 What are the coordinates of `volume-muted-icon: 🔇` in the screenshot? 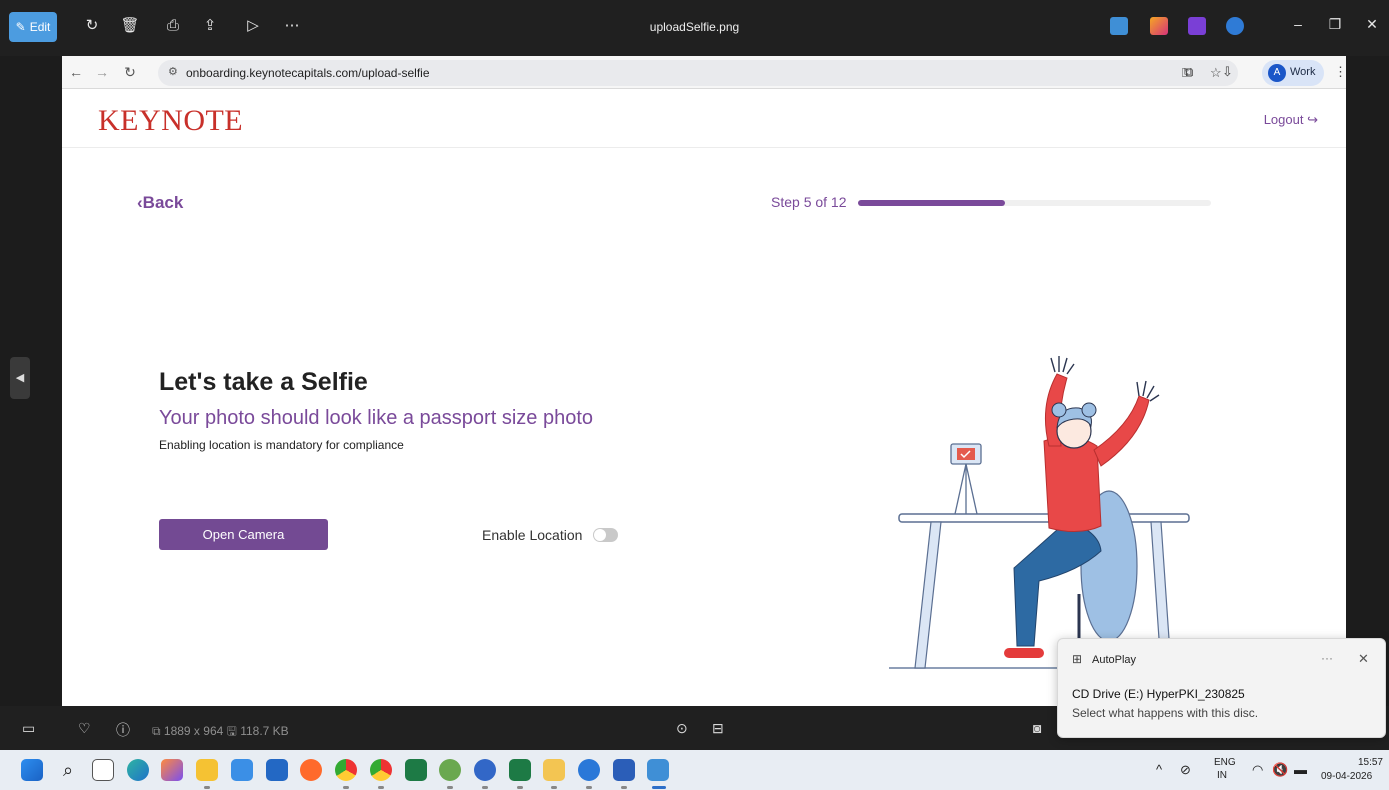 It's located at (1280, 770).